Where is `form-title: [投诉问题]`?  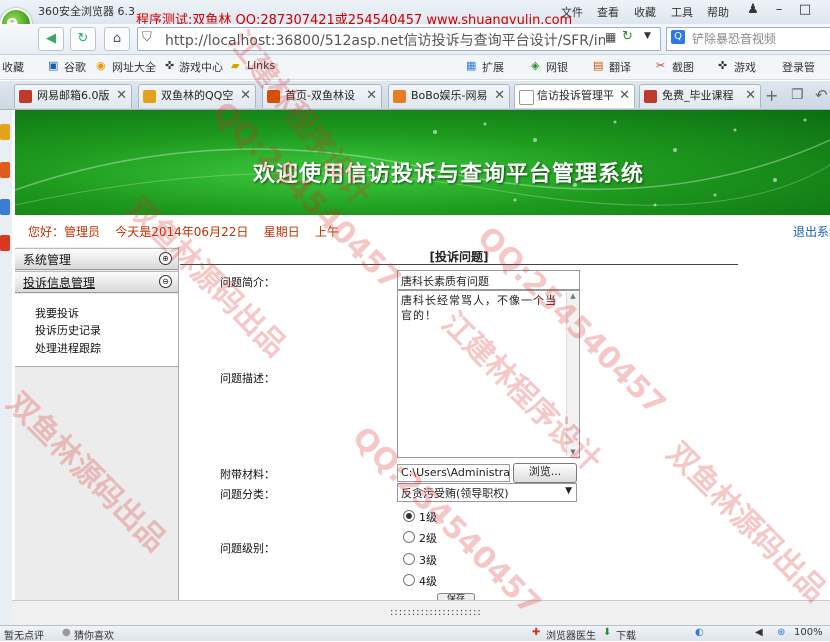
form-title: [投诉问题] is located at coordinates (459, 256).